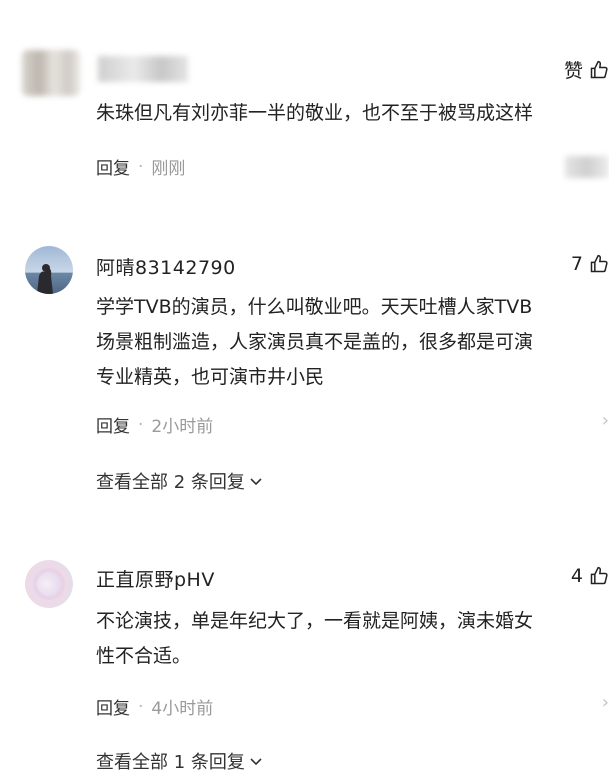  Describe the element at coordinates (315, 621) in the screenshot. I see `comment-line: 不论演技，单是年纪大了，一看就是阿姨，演未婚女` at that location.